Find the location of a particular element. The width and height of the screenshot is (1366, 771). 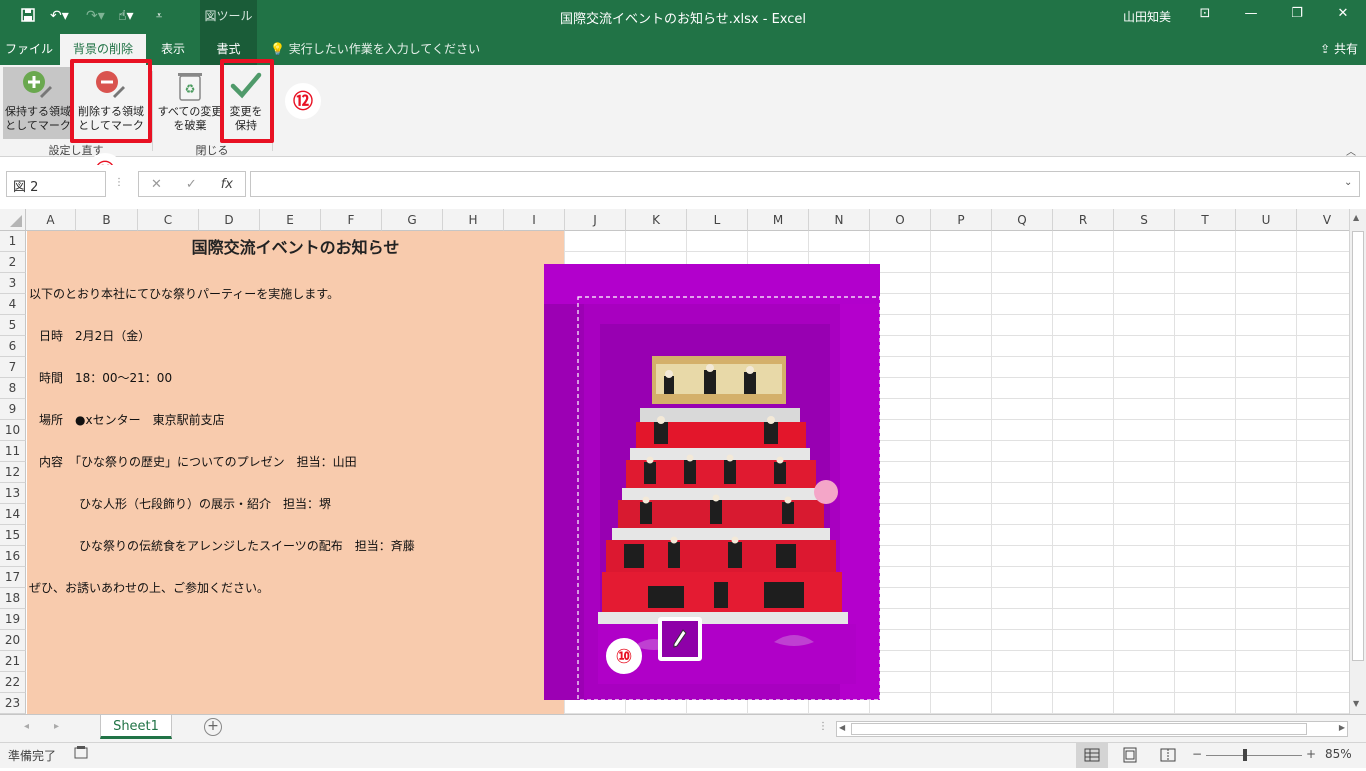

row-header-20: 20 is located at coordinates (13, 640).